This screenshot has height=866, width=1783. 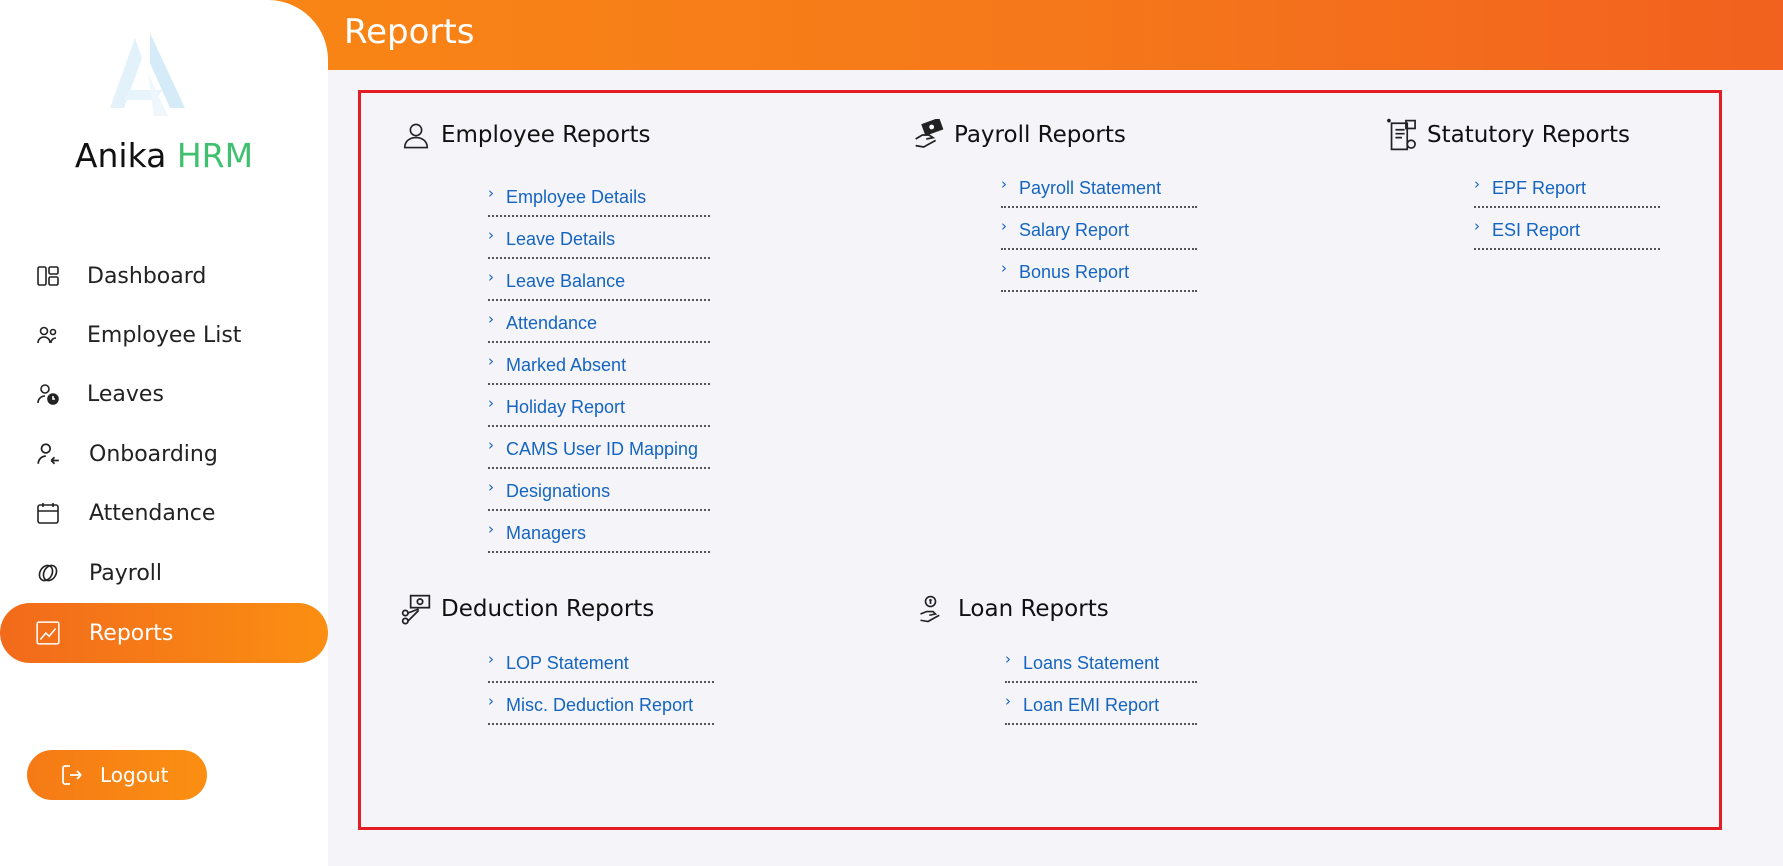 I want to click on sidebar-item-label: Employee List, so click(x=164, y=335).